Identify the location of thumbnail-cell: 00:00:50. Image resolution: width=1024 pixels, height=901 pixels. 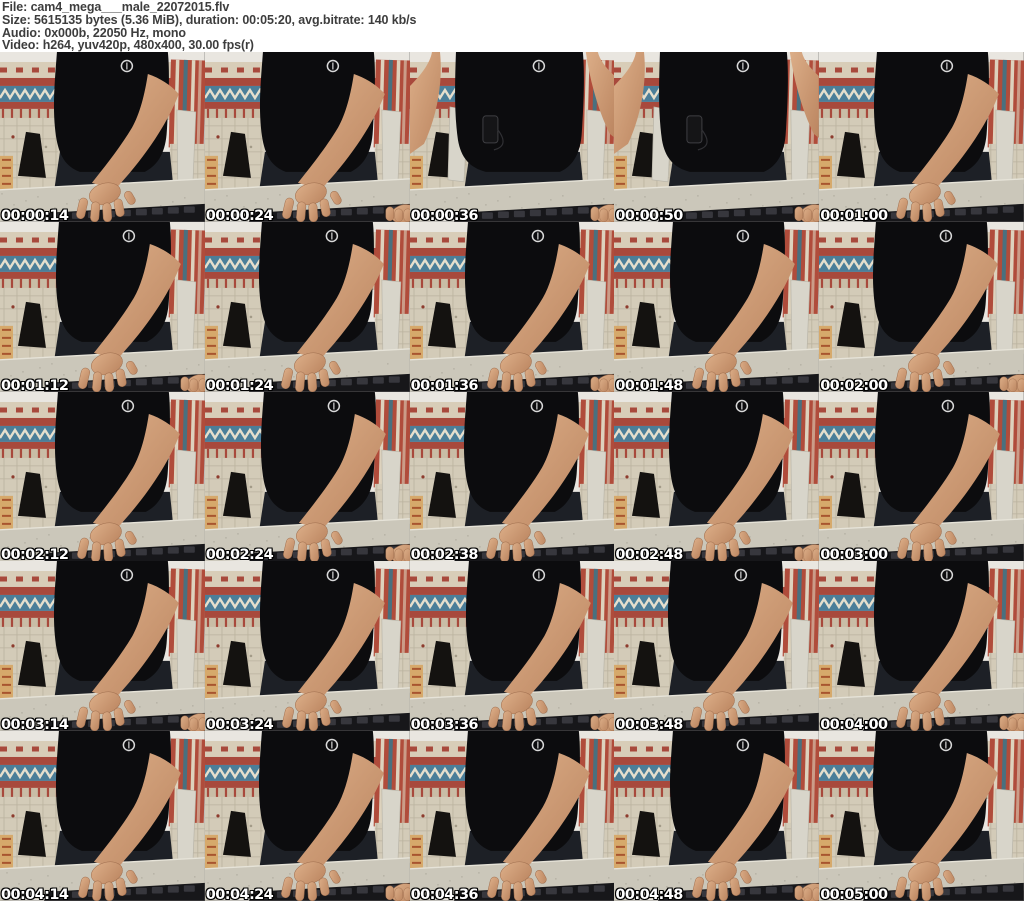
(717, 137).